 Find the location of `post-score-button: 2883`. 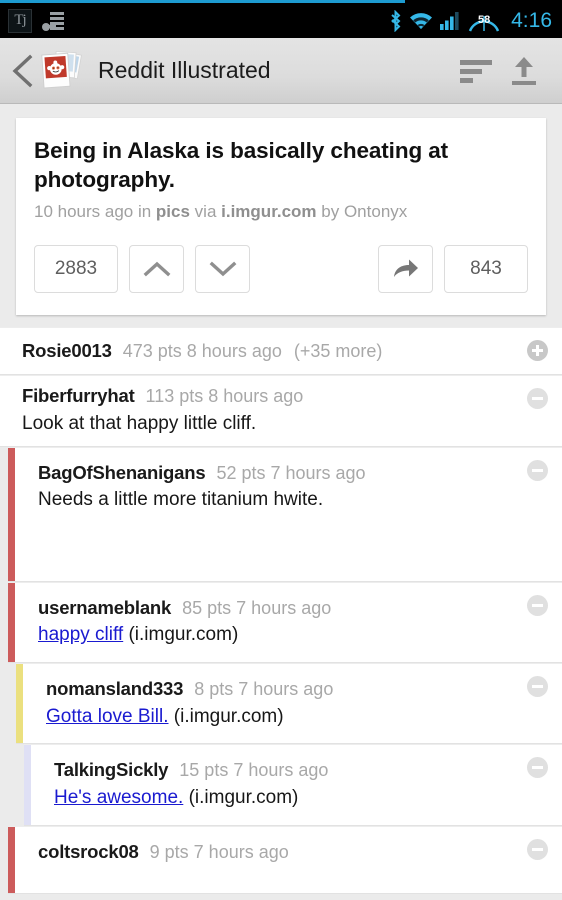

post-score-button: 2883 is located at coordinates (76, 268).